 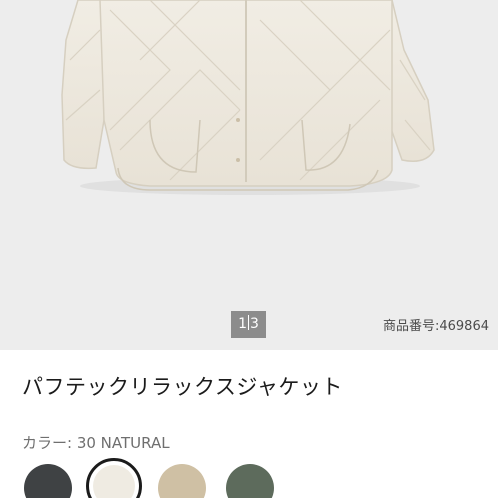 I want to click on color-swatch-beige, so click(x=182, y=481).